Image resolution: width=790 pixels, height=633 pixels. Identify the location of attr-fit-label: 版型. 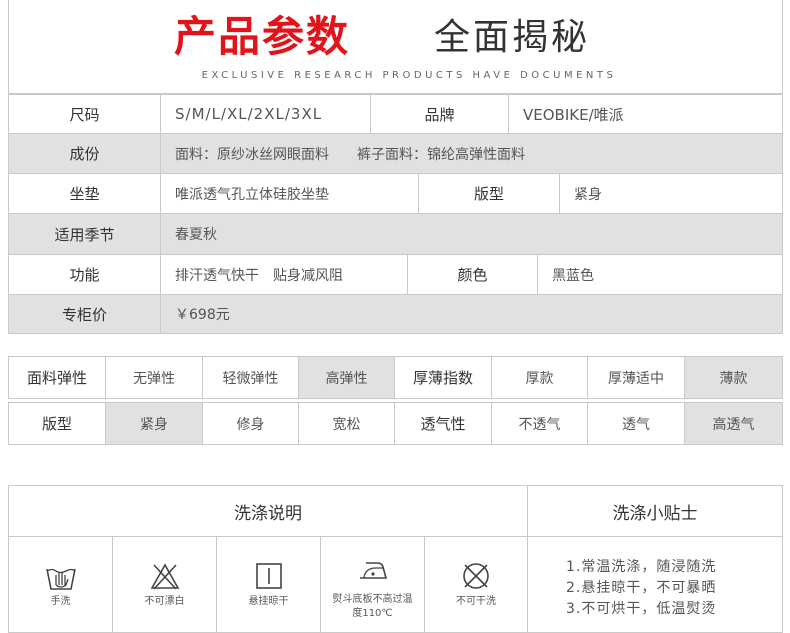
(57, 423).